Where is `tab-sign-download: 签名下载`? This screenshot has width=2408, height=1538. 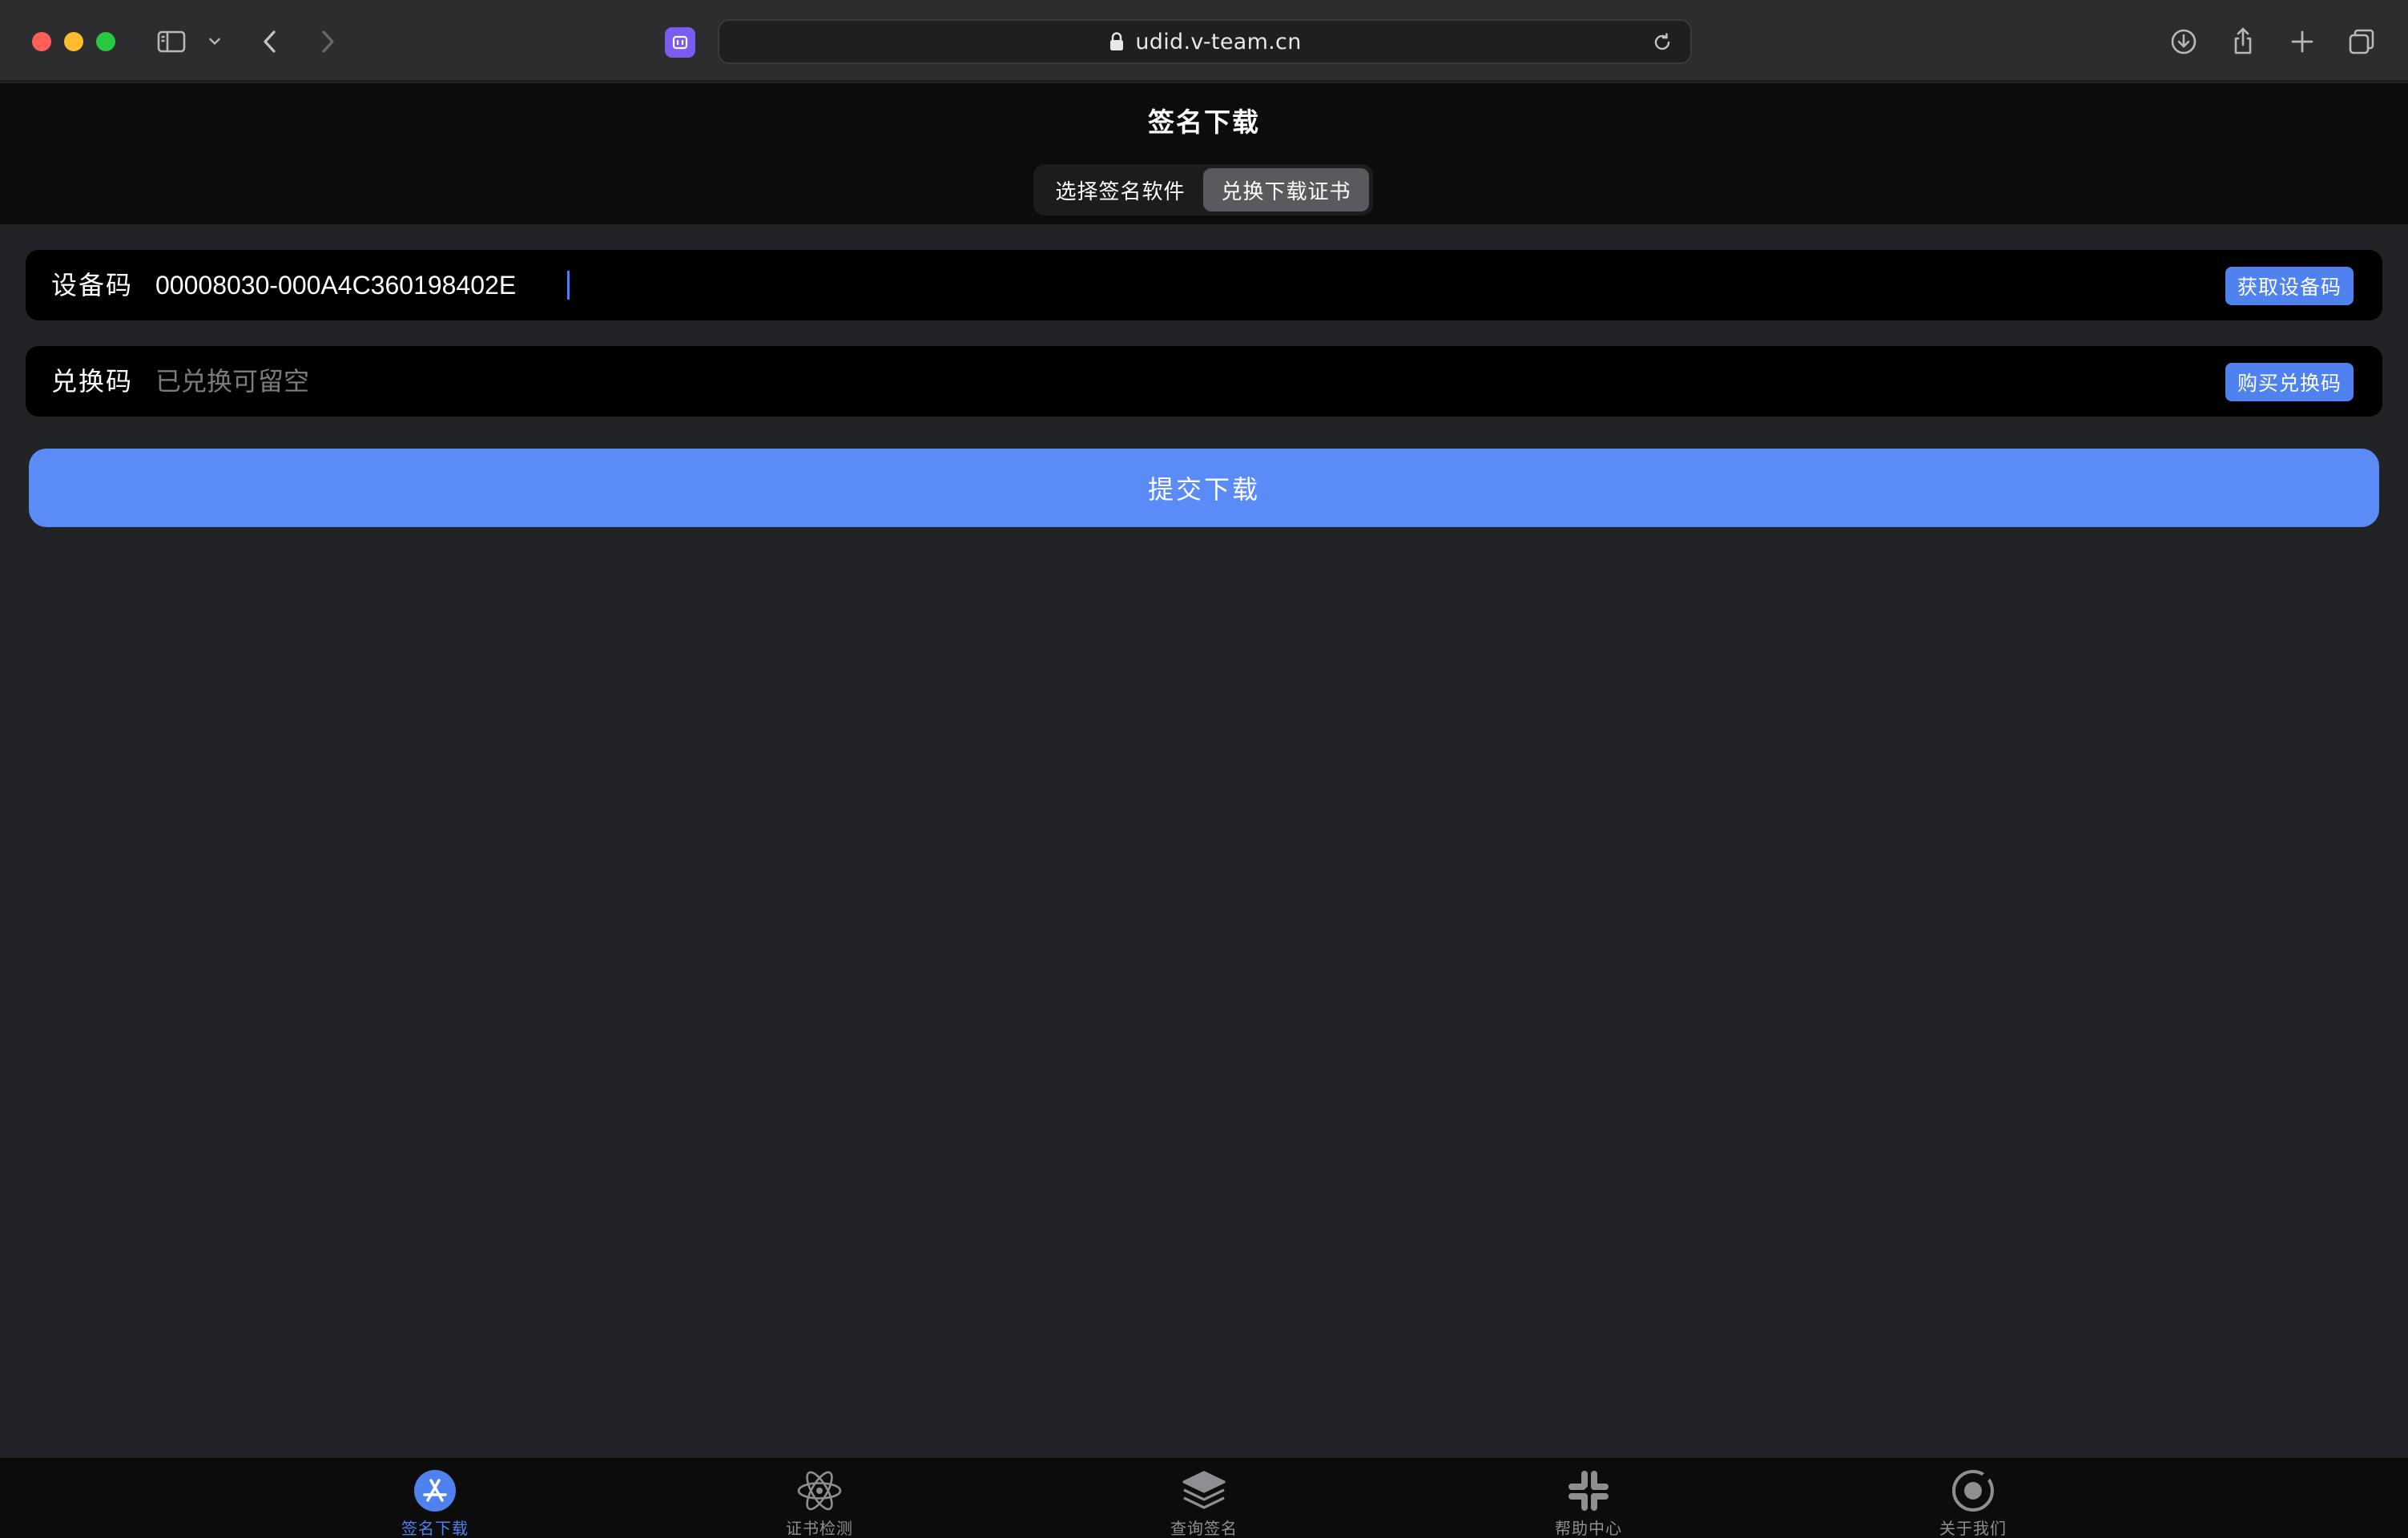 tab-sign-download: 签名下载 is located at coordinates (435, 1498).